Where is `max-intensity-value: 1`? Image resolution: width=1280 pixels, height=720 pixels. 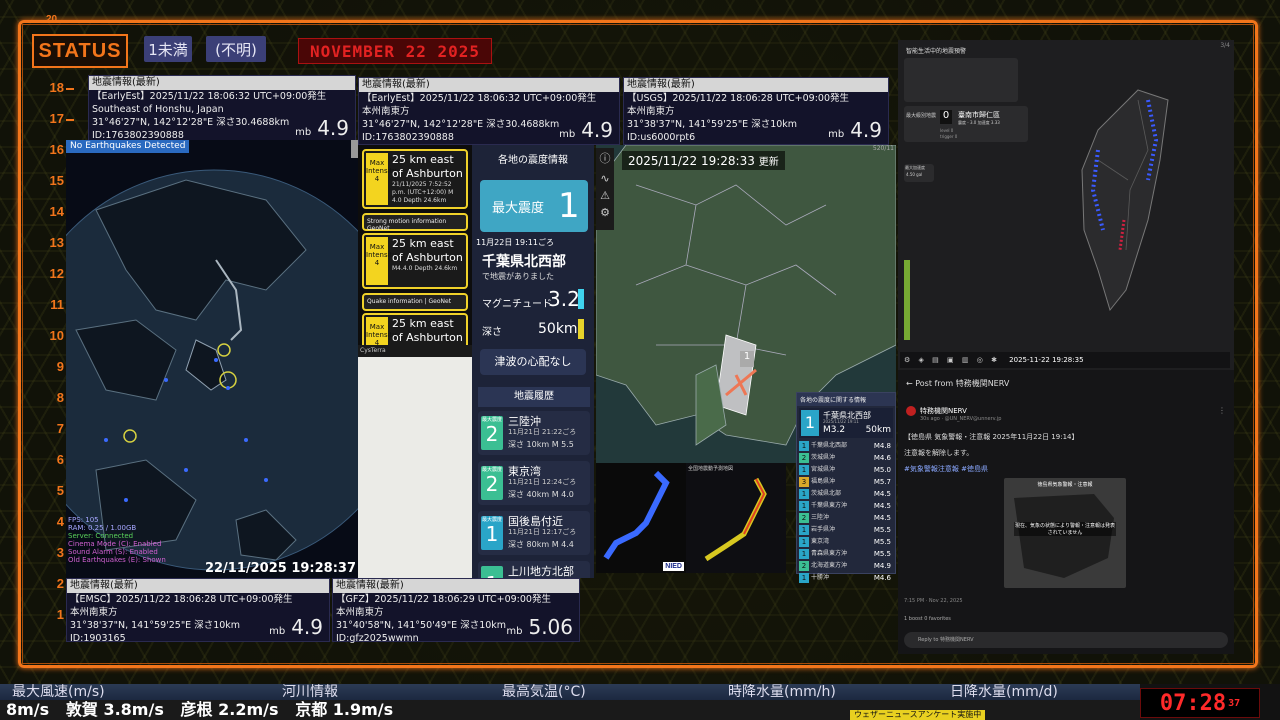 max-intensity-value: 1 is located at coordinates (569, 206).